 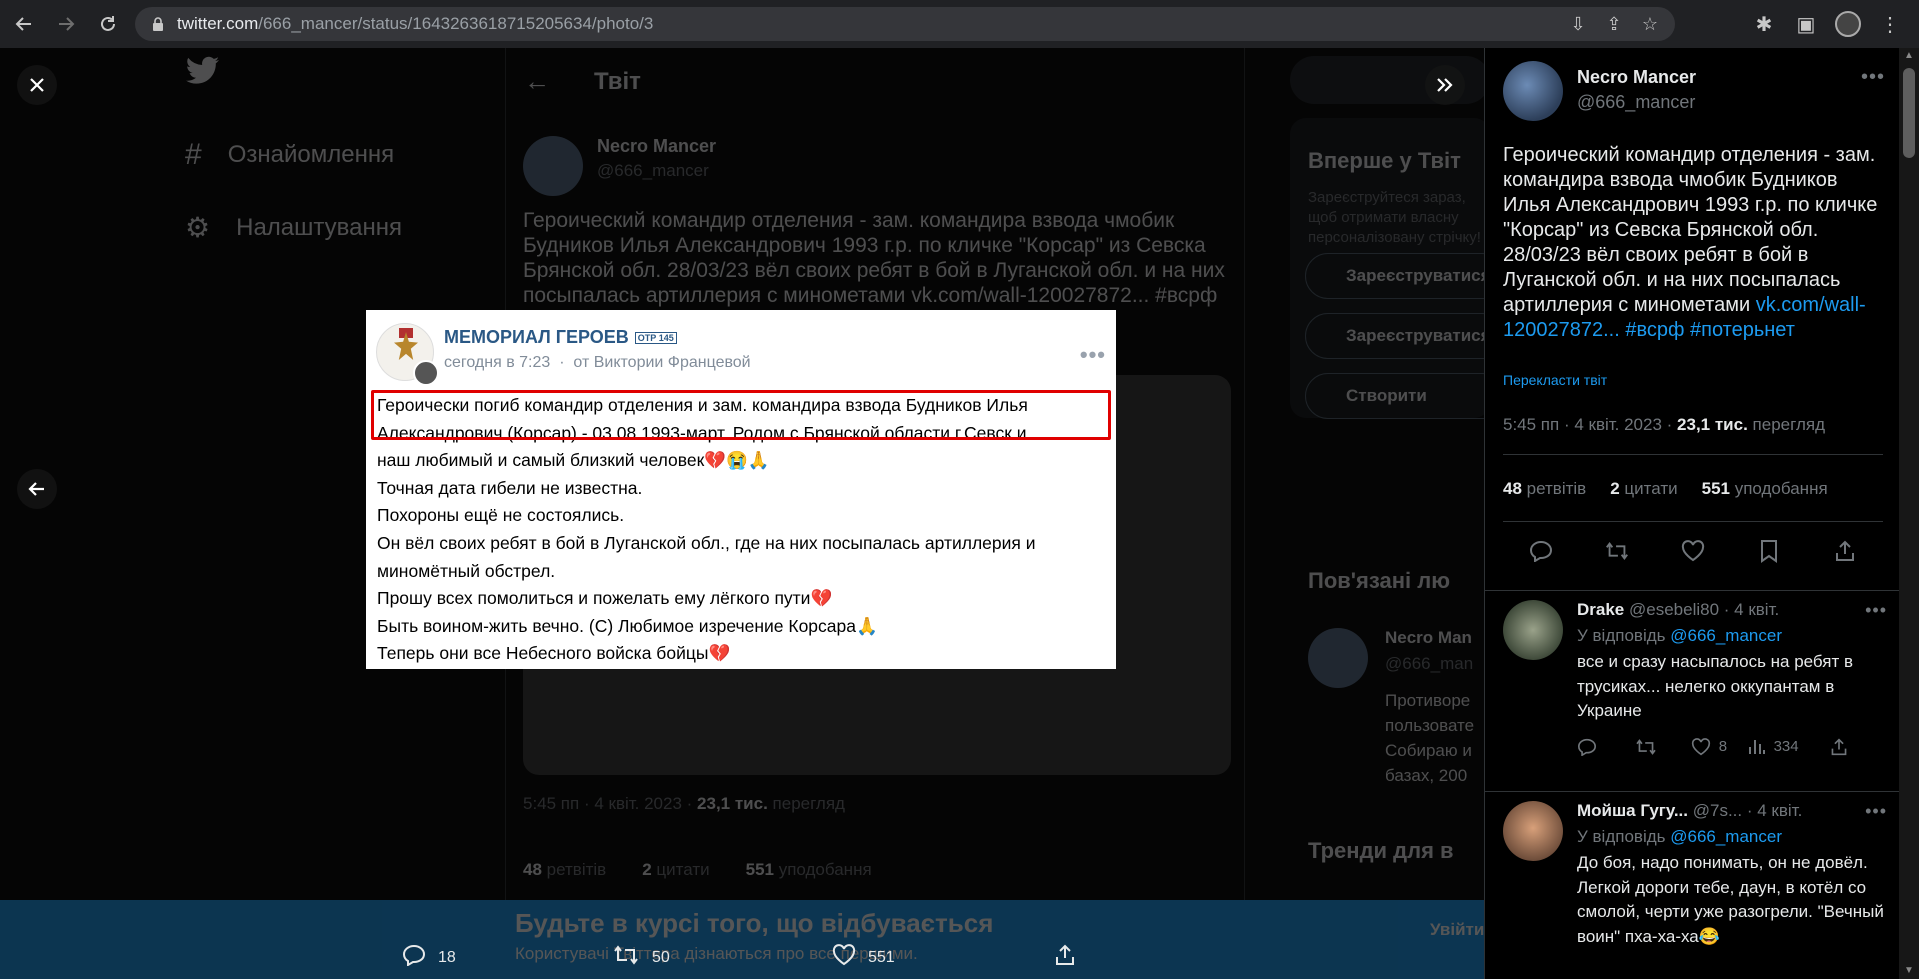 What do you see at coordinates (1428, 638) in the screenshot?
I see `related-name: Necro Man` at bounding box center [1428, 638].